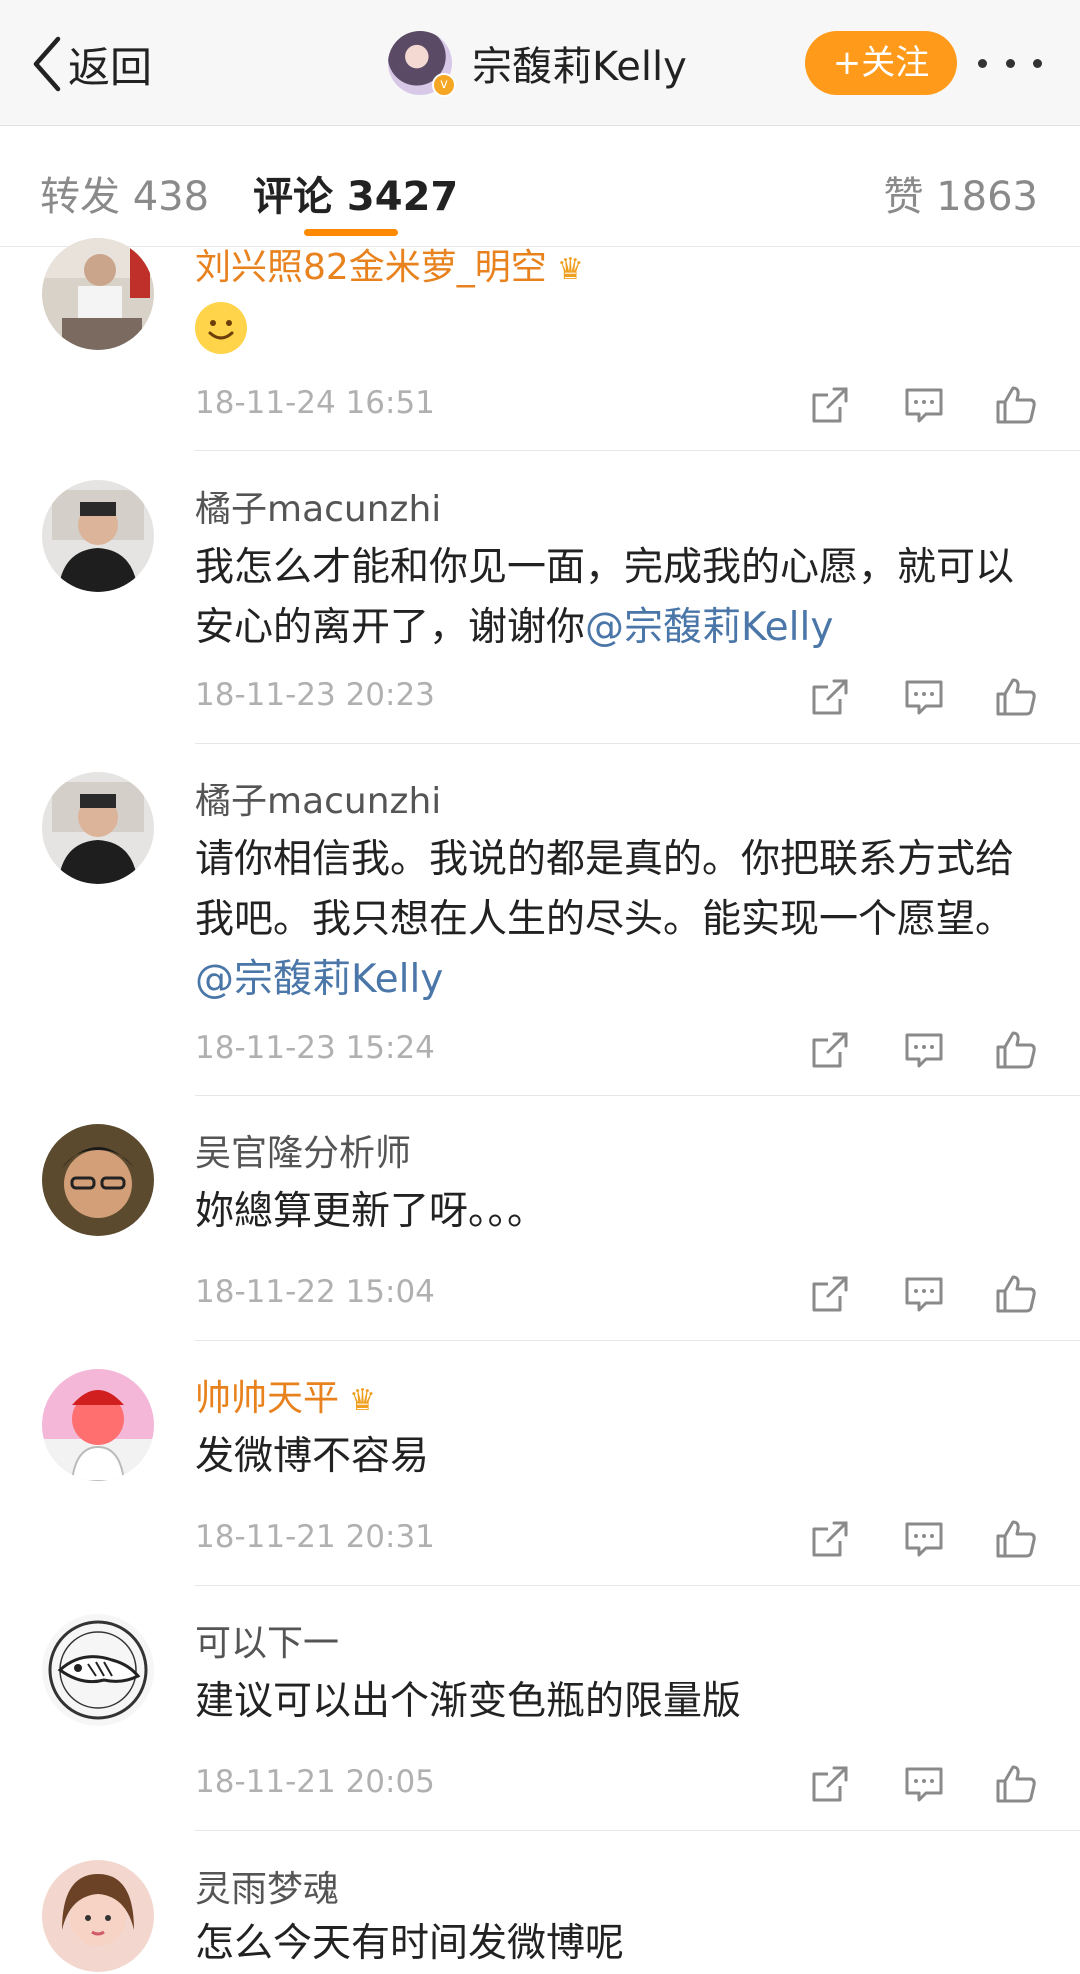 The width and height of the screenshot is (1080, 1974). I want to click on smile-emoji-icon, so click(221, 328).